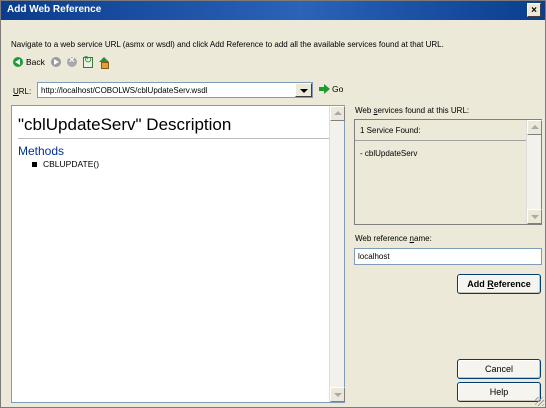  What do you see at coordinates (539, 401) in the screenshot?
I see `resize-grip-icon` at bounding box center [539, 401].